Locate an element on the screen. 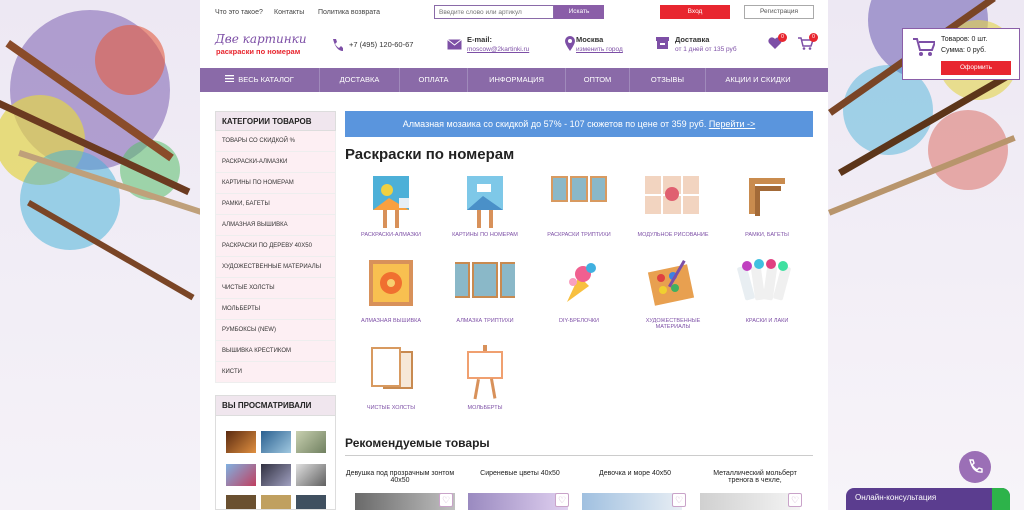 Image resolution: width=1024 pixels, height=510 pixels. sidebar-item-discounts: ТОВАРЫ СО СКИДКОЙ % is located at coordinates (275, 141).